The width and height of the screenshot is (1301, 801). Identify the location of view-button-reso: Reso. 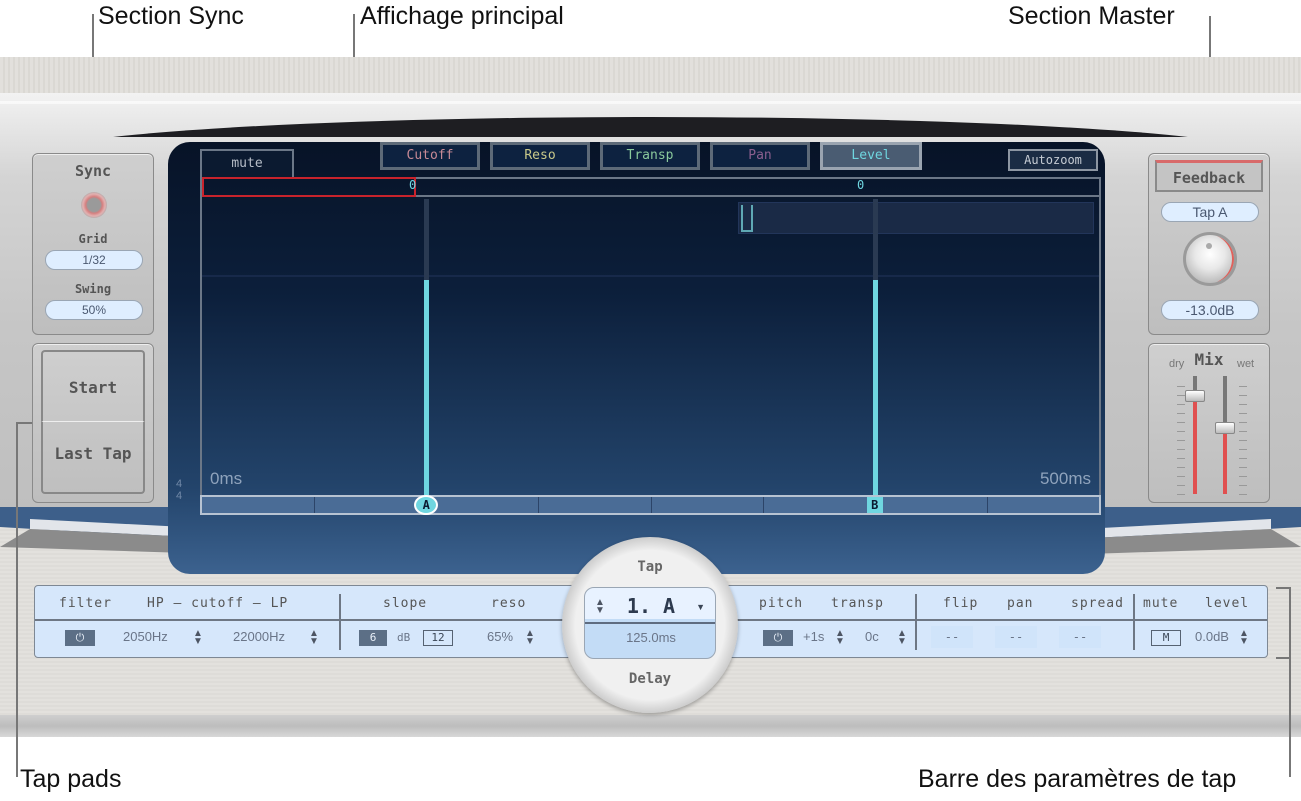
(540, 156).